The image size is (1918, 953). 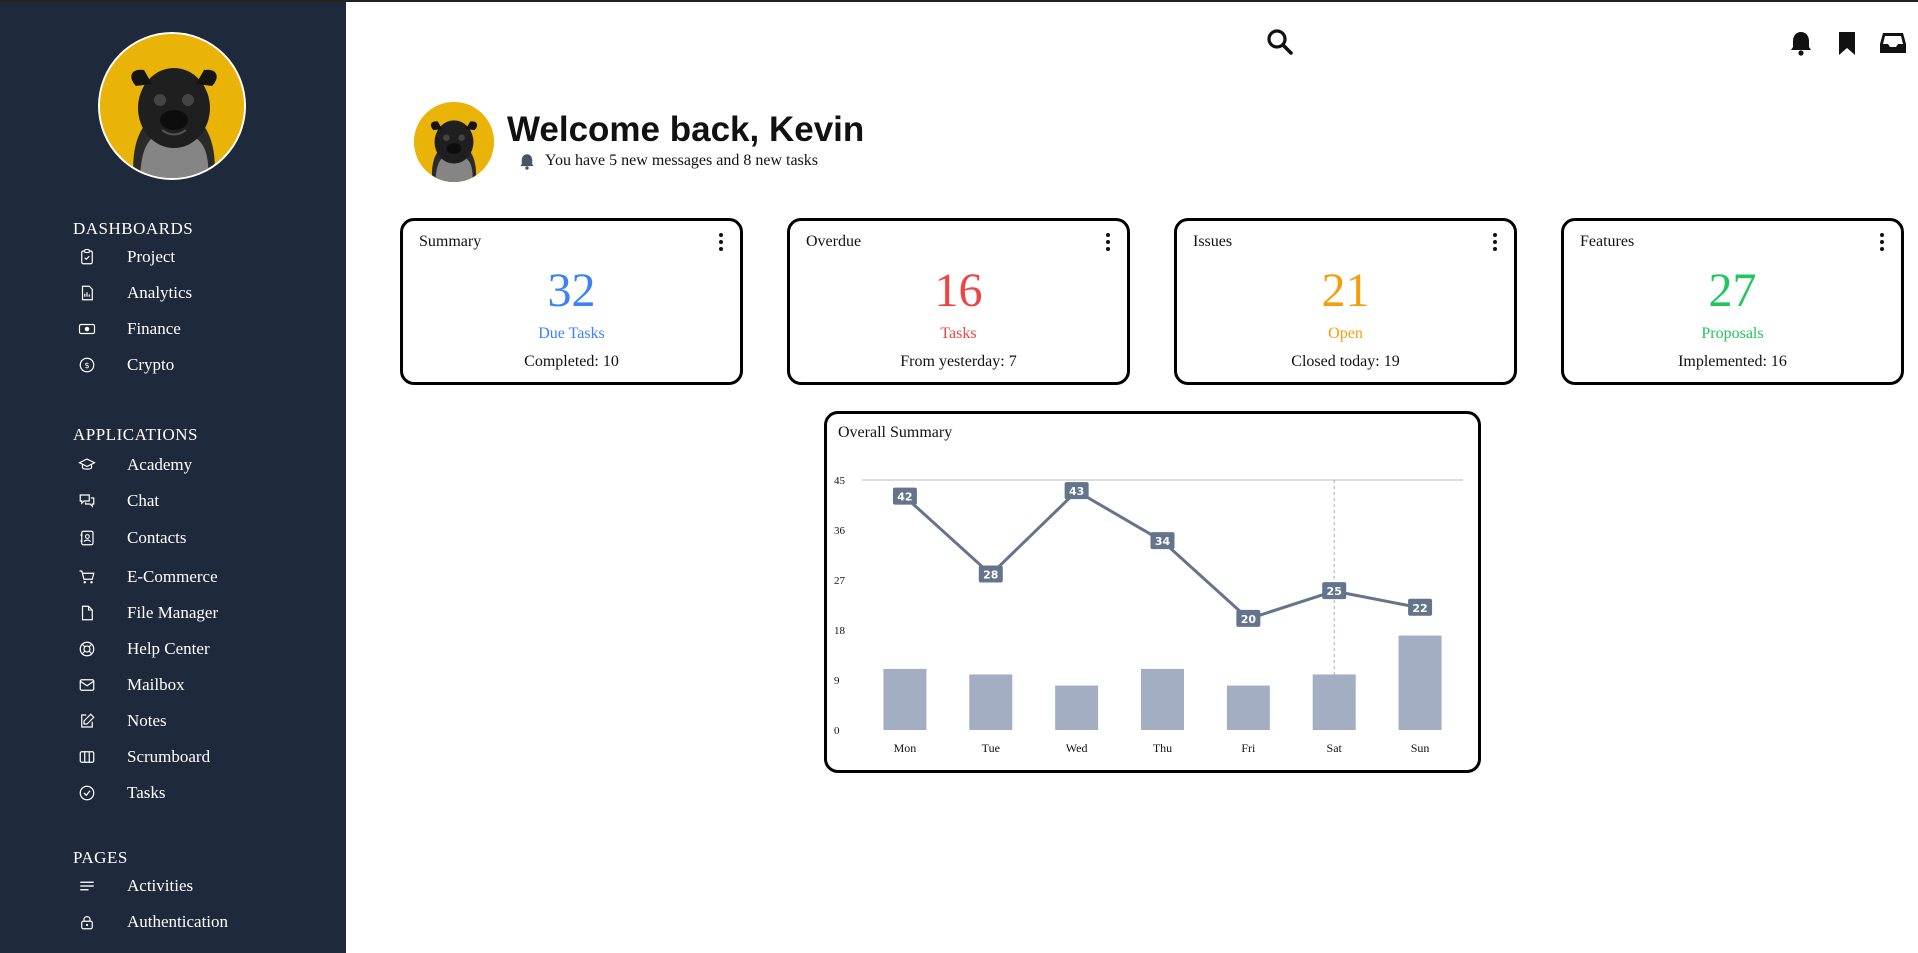 What do you see at coordinates (1607, 241) in the screenshot?
I see `card-title: Features` at bounding box center [1607, 241].